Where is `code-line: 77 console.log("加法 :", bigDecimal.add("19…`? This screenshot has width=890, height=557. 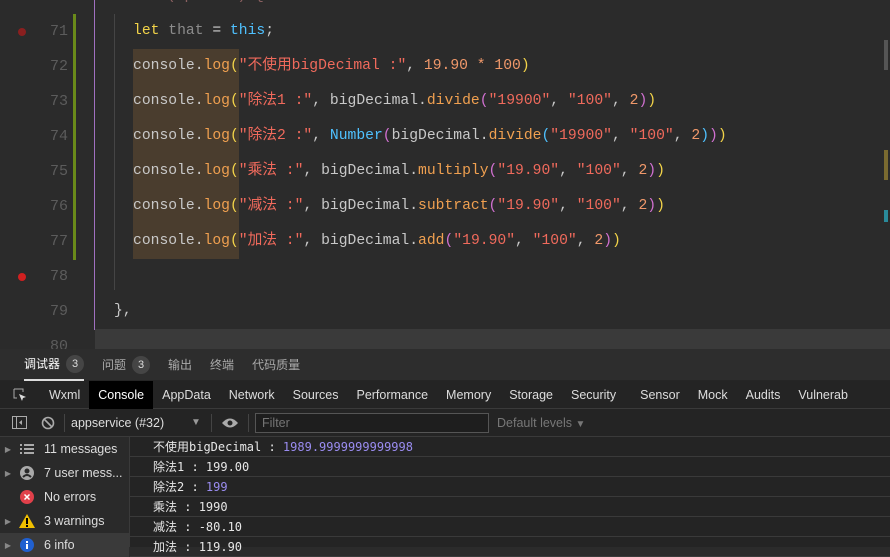
code-line: 77 console.log("加法 :", bigDecimal.add("19… is located at coordinates (445, 241).